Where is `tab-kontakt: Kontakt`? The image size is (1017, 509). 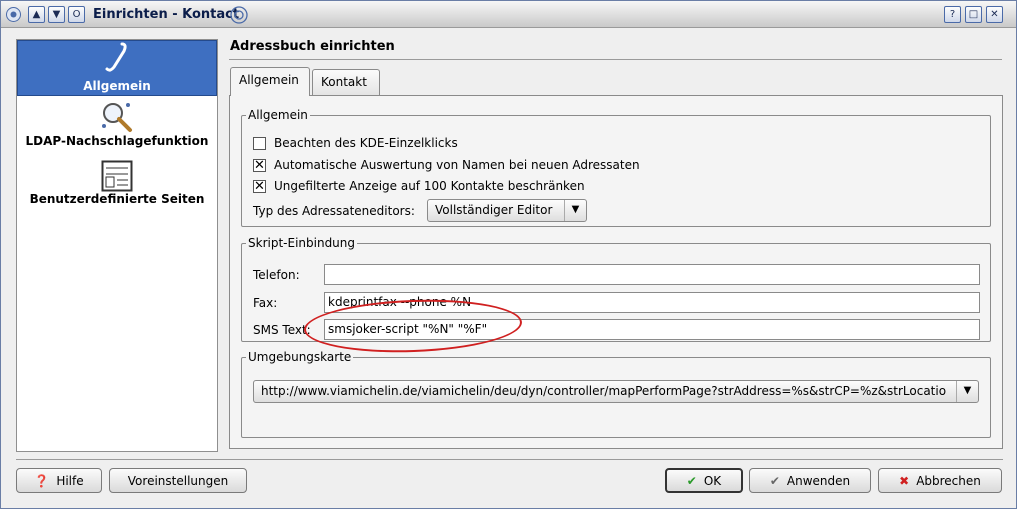 tab-kontakt: Kontakt is located at coordinates (346, 82).